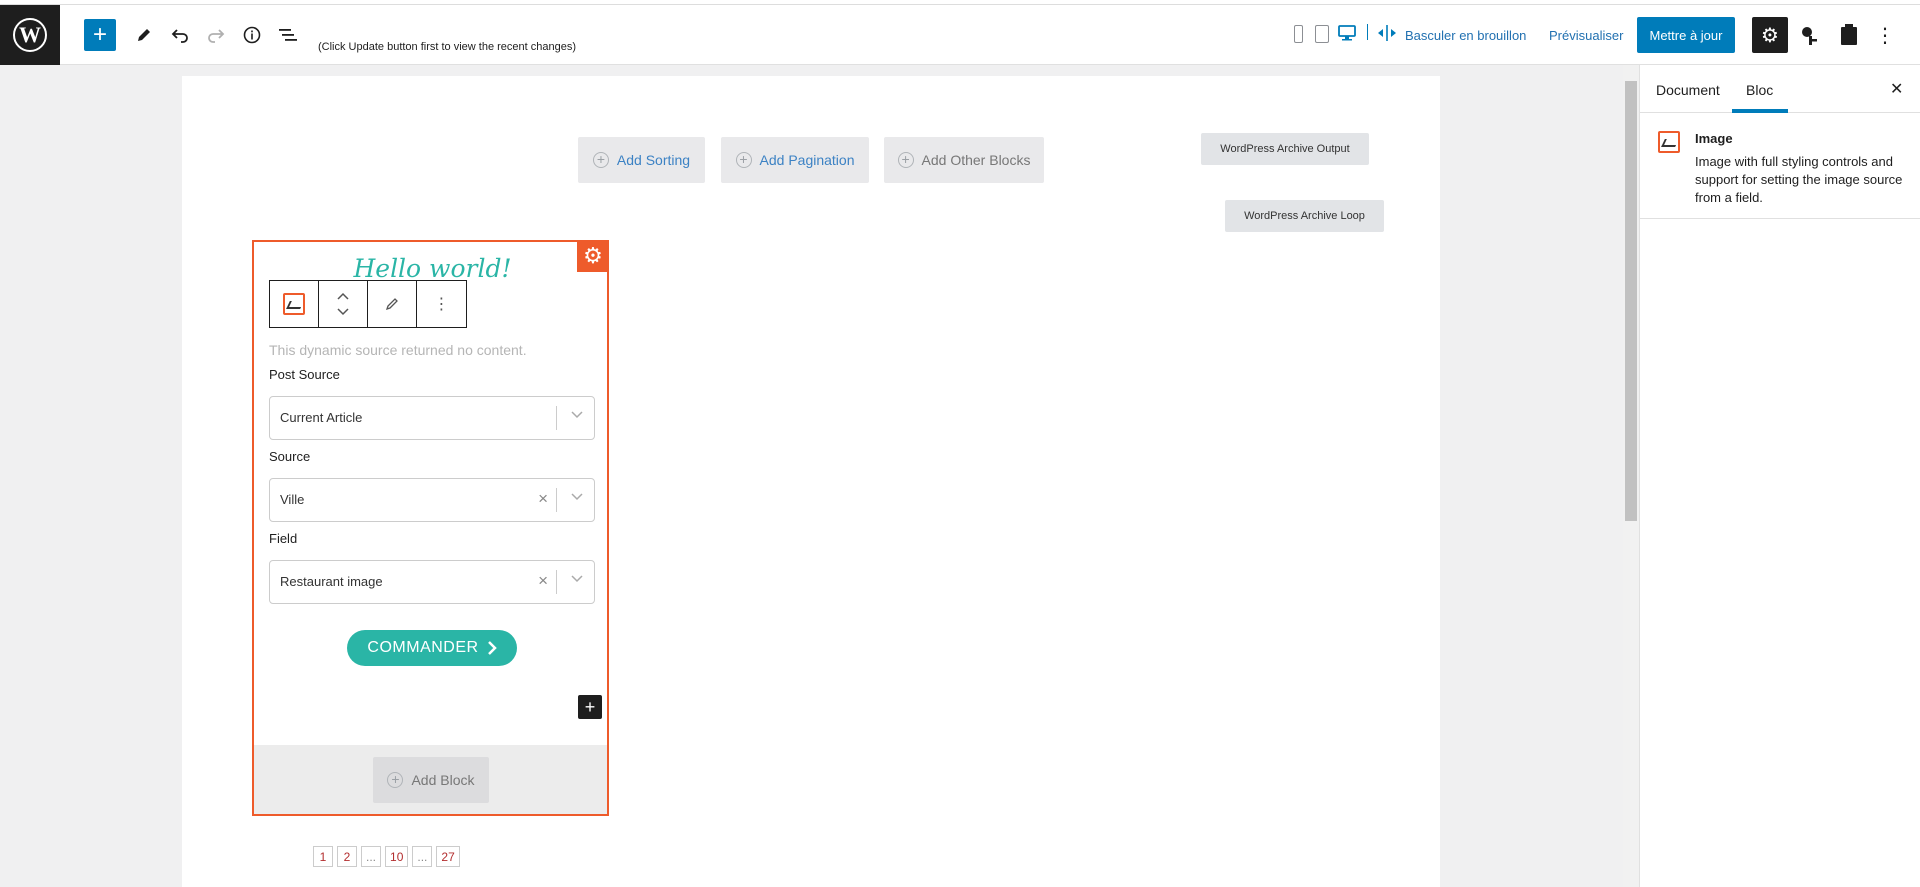 This screenshot has width=1920, height=887. I want to click on info-icon, so click(252, 35).